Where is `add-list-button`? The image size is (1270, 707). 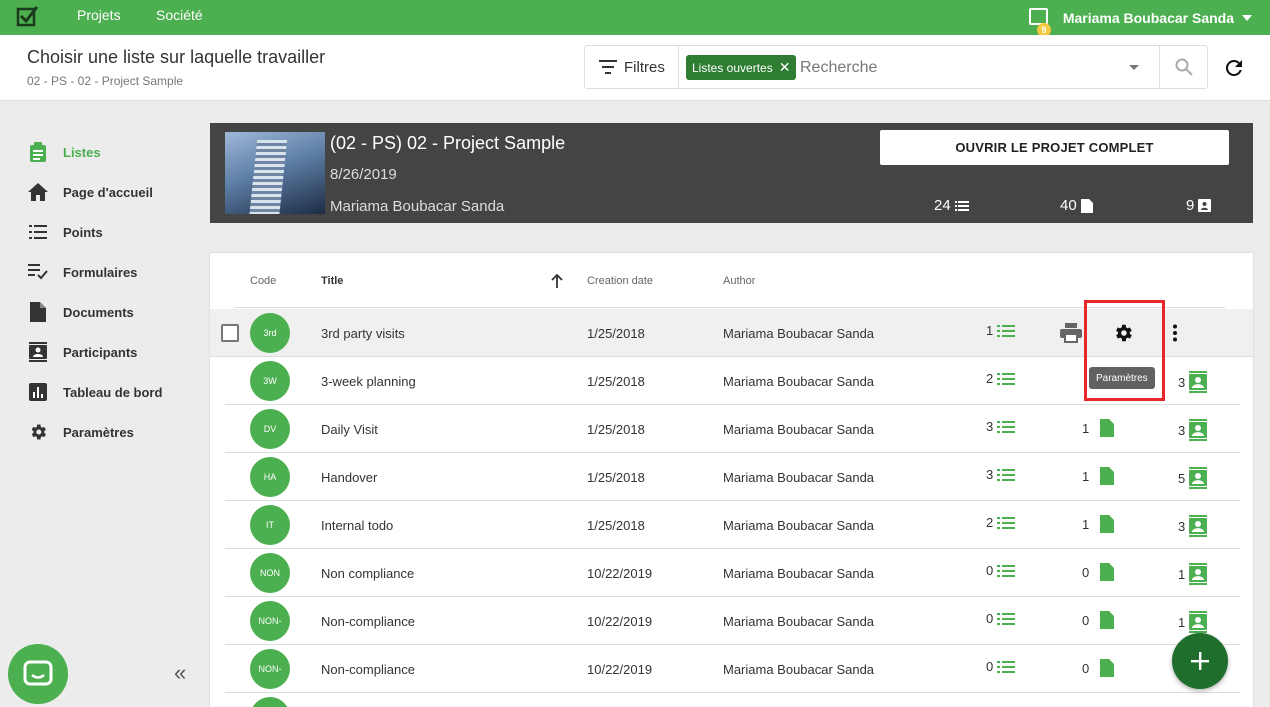 add-list-button is located at coordinates (1200, 661).